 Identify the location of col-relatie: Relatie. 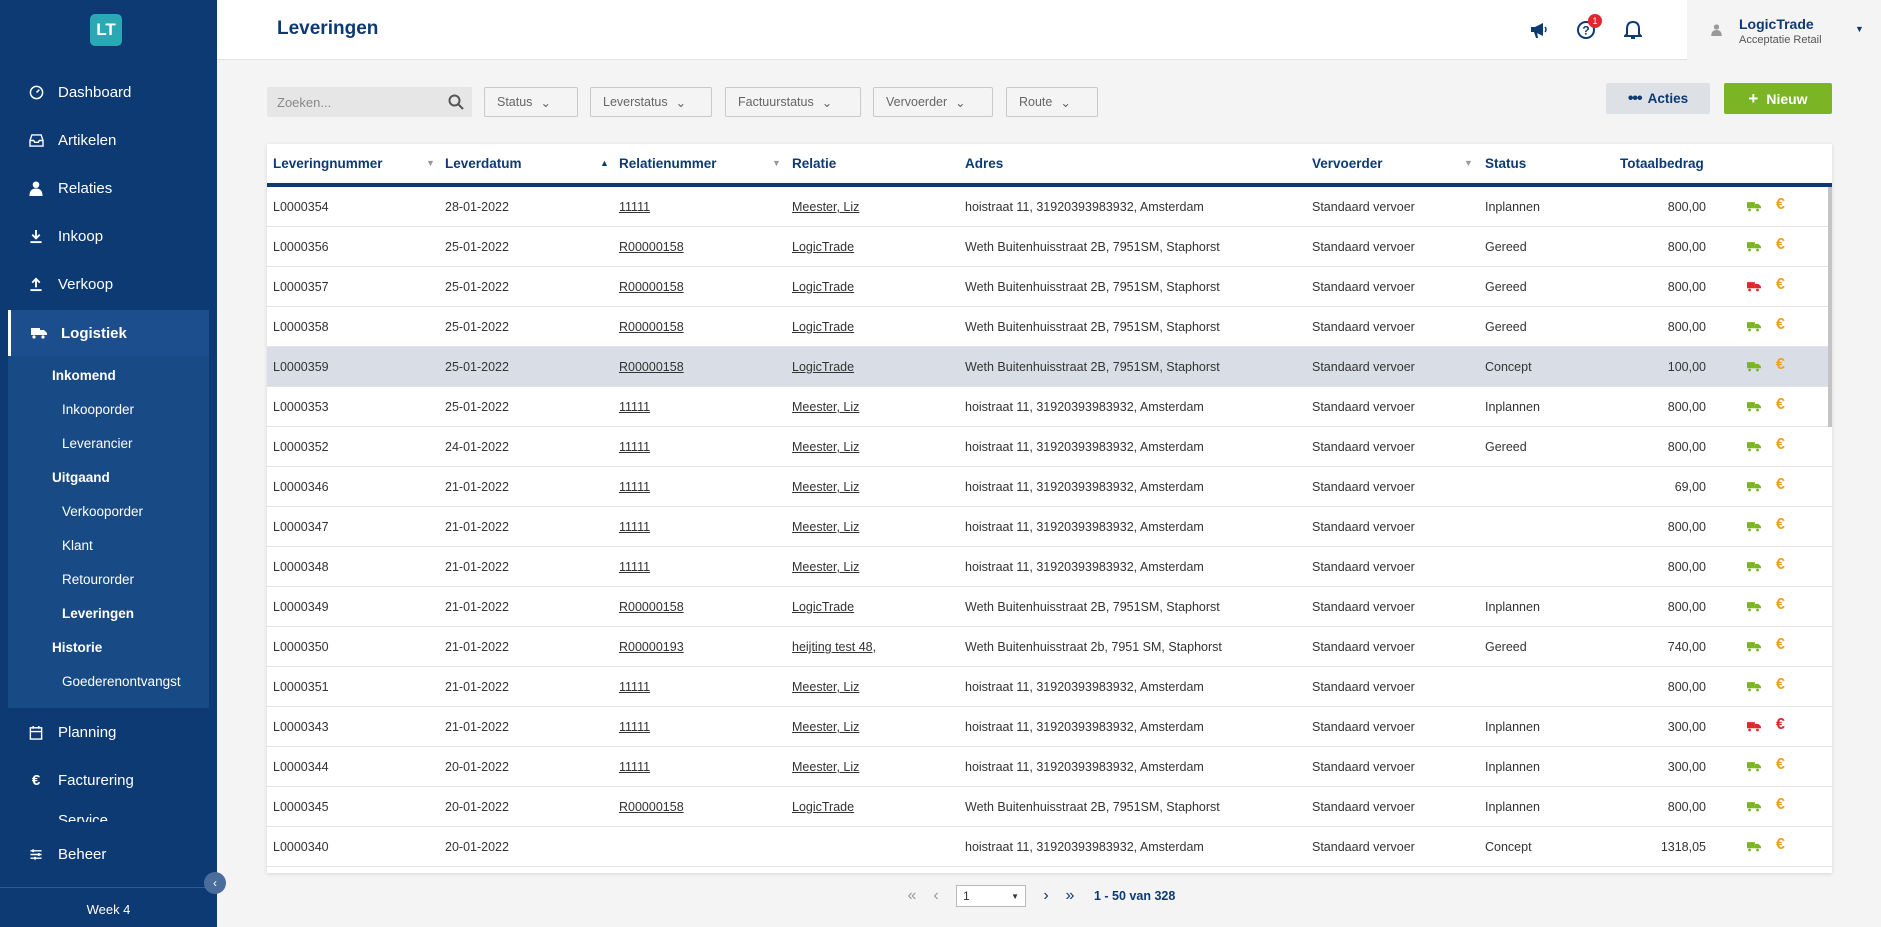
(814, 163).